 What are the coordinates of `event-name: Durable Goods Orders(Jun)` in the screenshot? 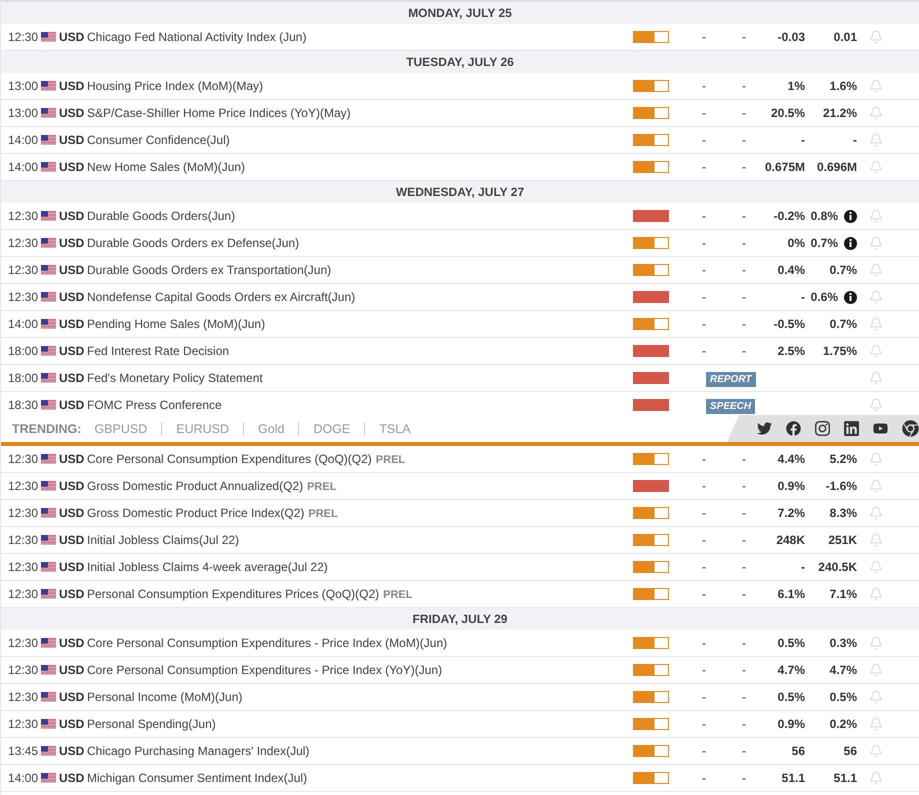 It's located at (360, 216).